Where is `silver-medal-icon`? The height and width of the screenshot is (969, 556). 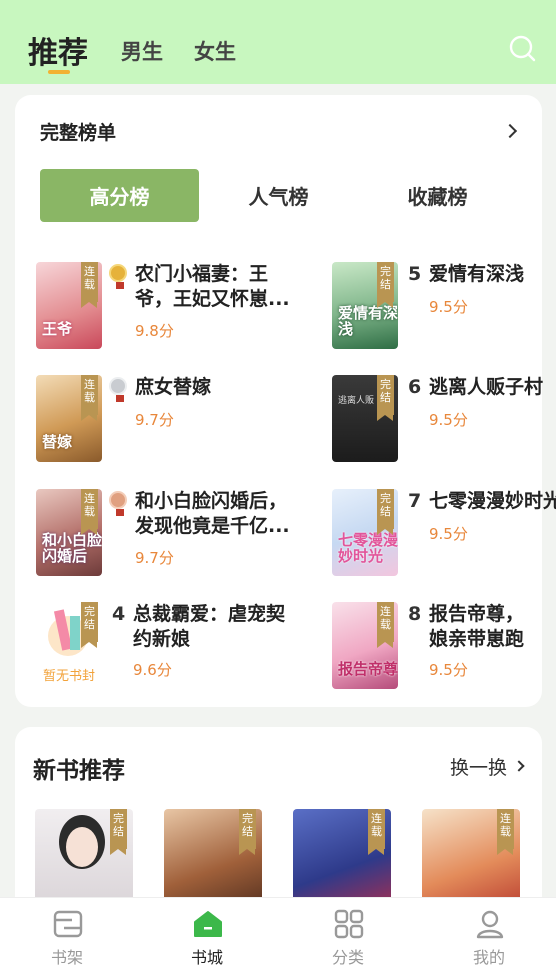 silver-medal-icon is located at coordinates (118, 389).